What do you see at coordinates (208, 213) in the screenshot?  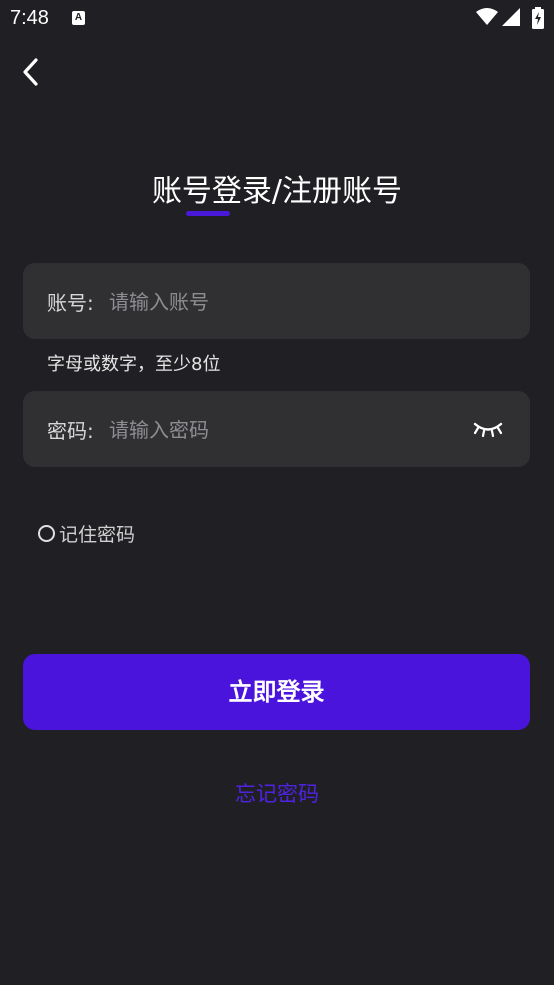 I see `title-underline` at bounding box center [208, 213].